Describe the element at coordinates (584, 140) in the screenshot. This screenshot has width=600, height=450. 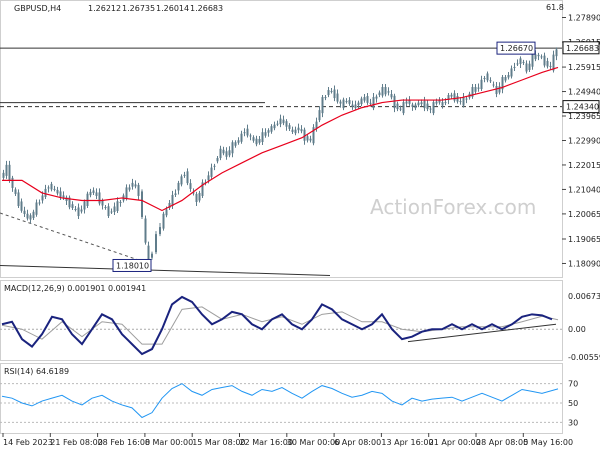
I see `price-y-tick-label: 1.22990` at that location.